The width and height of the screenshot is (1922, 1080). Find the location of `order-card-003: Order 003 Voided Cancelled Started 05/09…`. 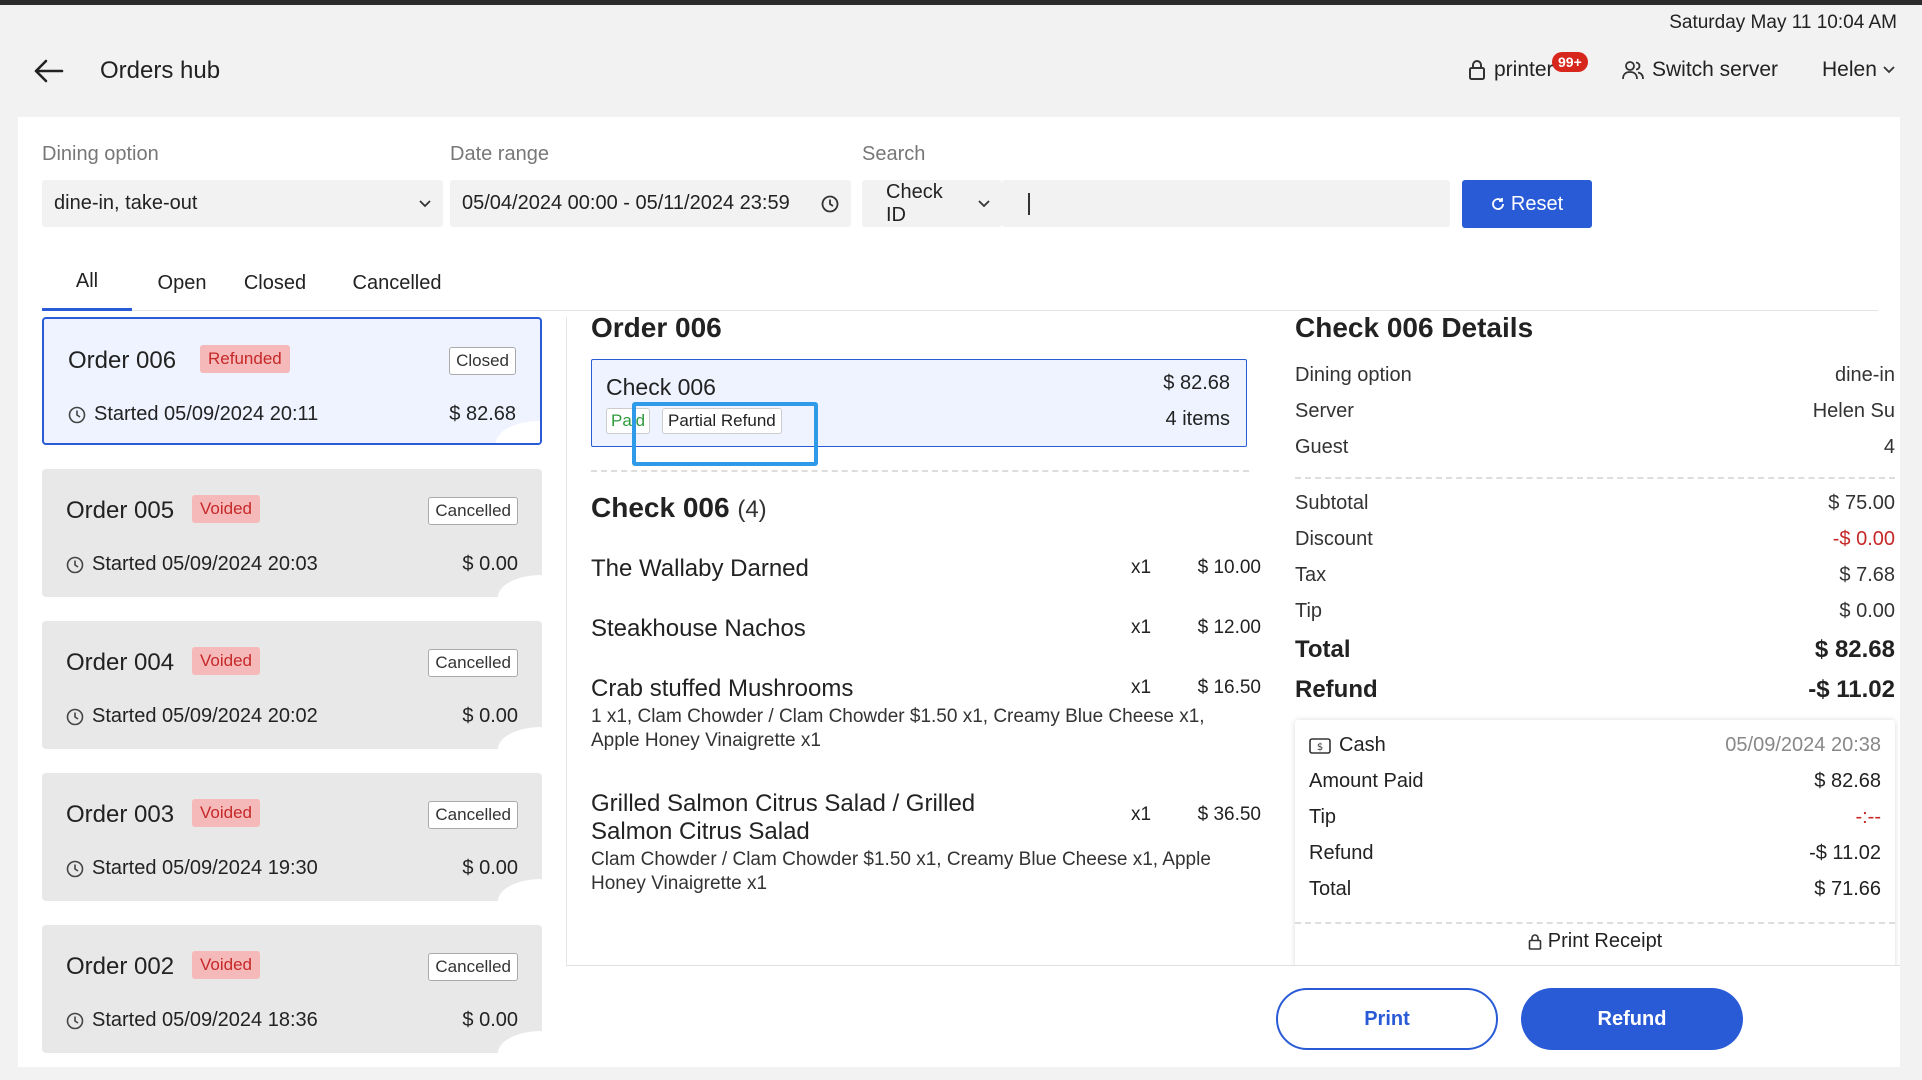

order-card-003: Order 003 Voided Cancelled Started 05/09… is located at coordinates (292, 837).